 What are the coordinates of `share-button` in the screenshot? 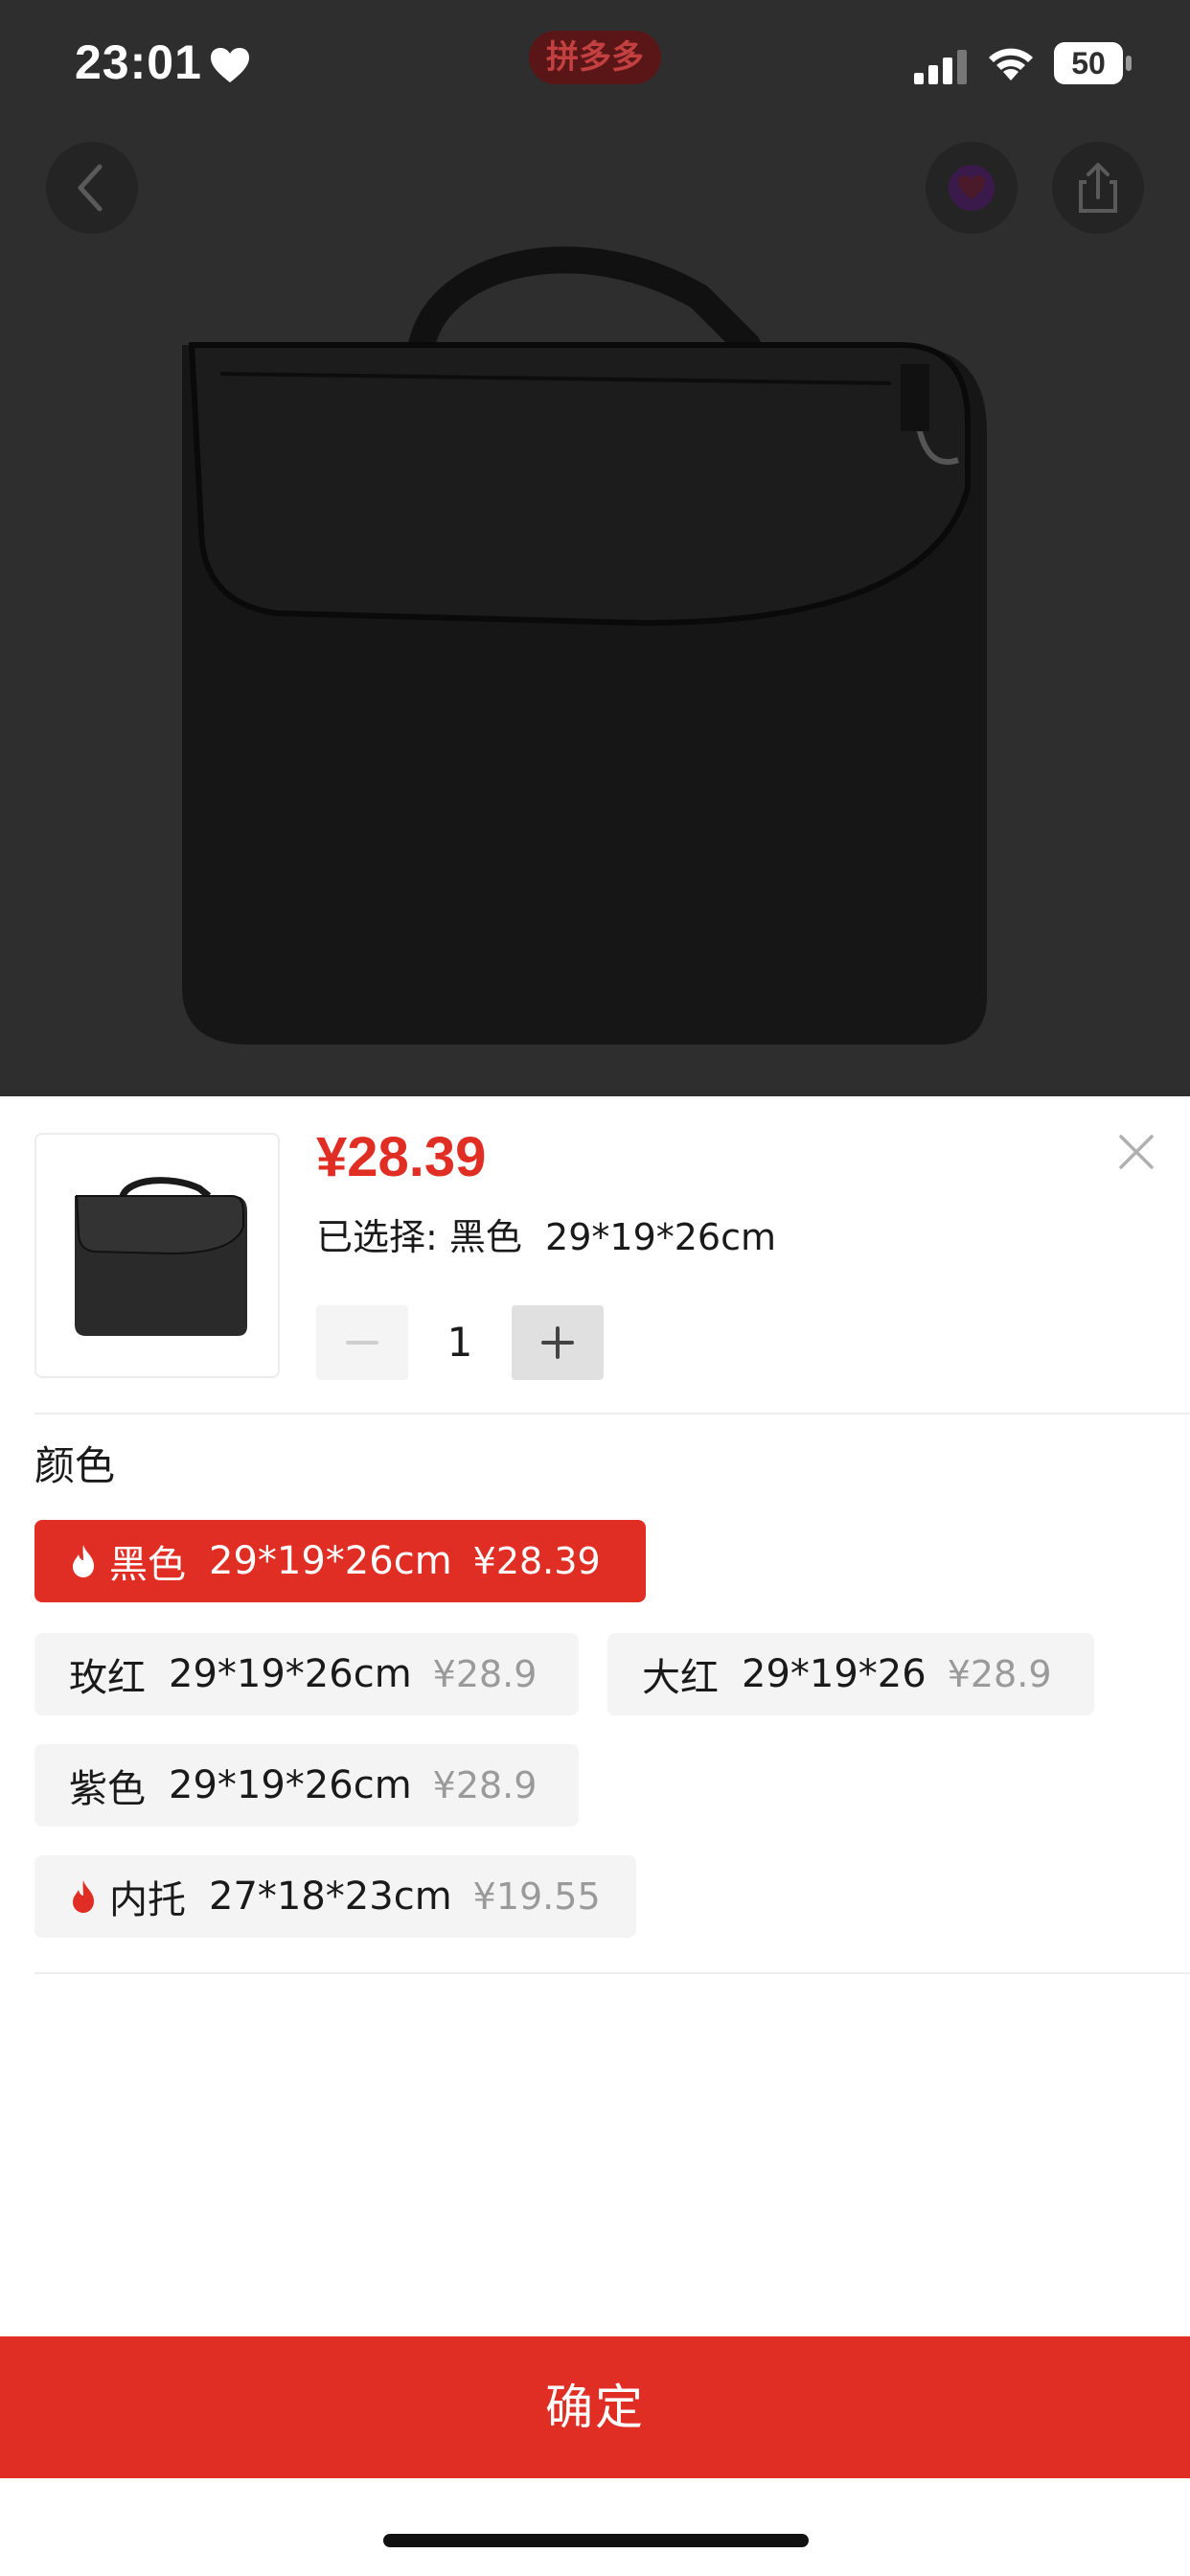 It's located at (1098, 188).